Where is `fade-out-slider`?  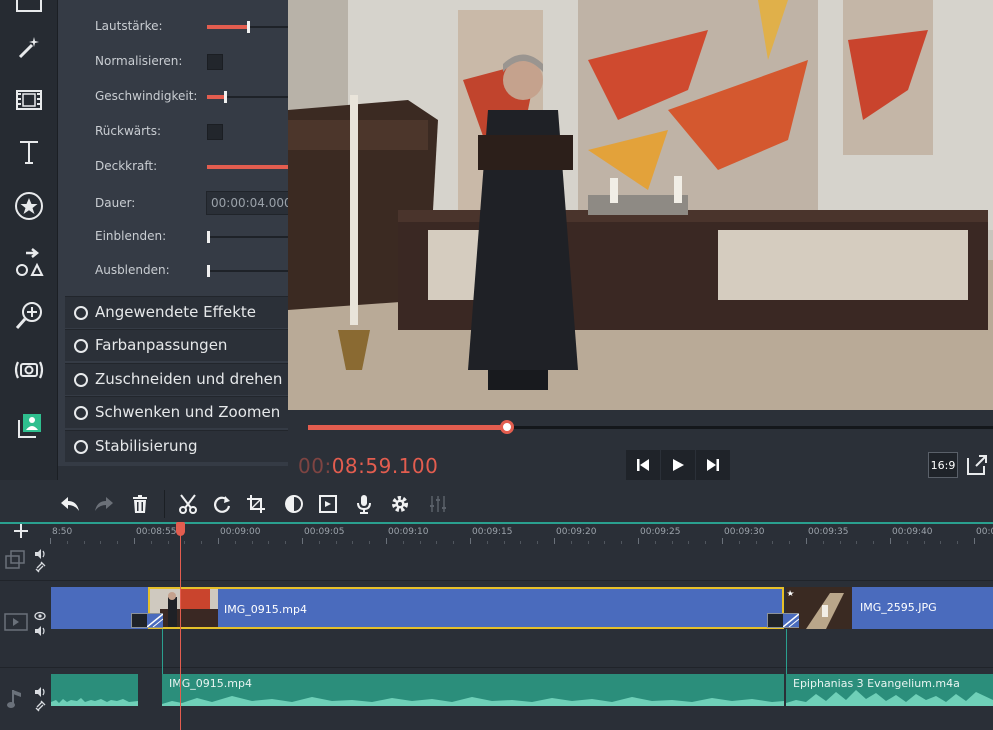 fade-out-slider is located at coordinates (247, 271).